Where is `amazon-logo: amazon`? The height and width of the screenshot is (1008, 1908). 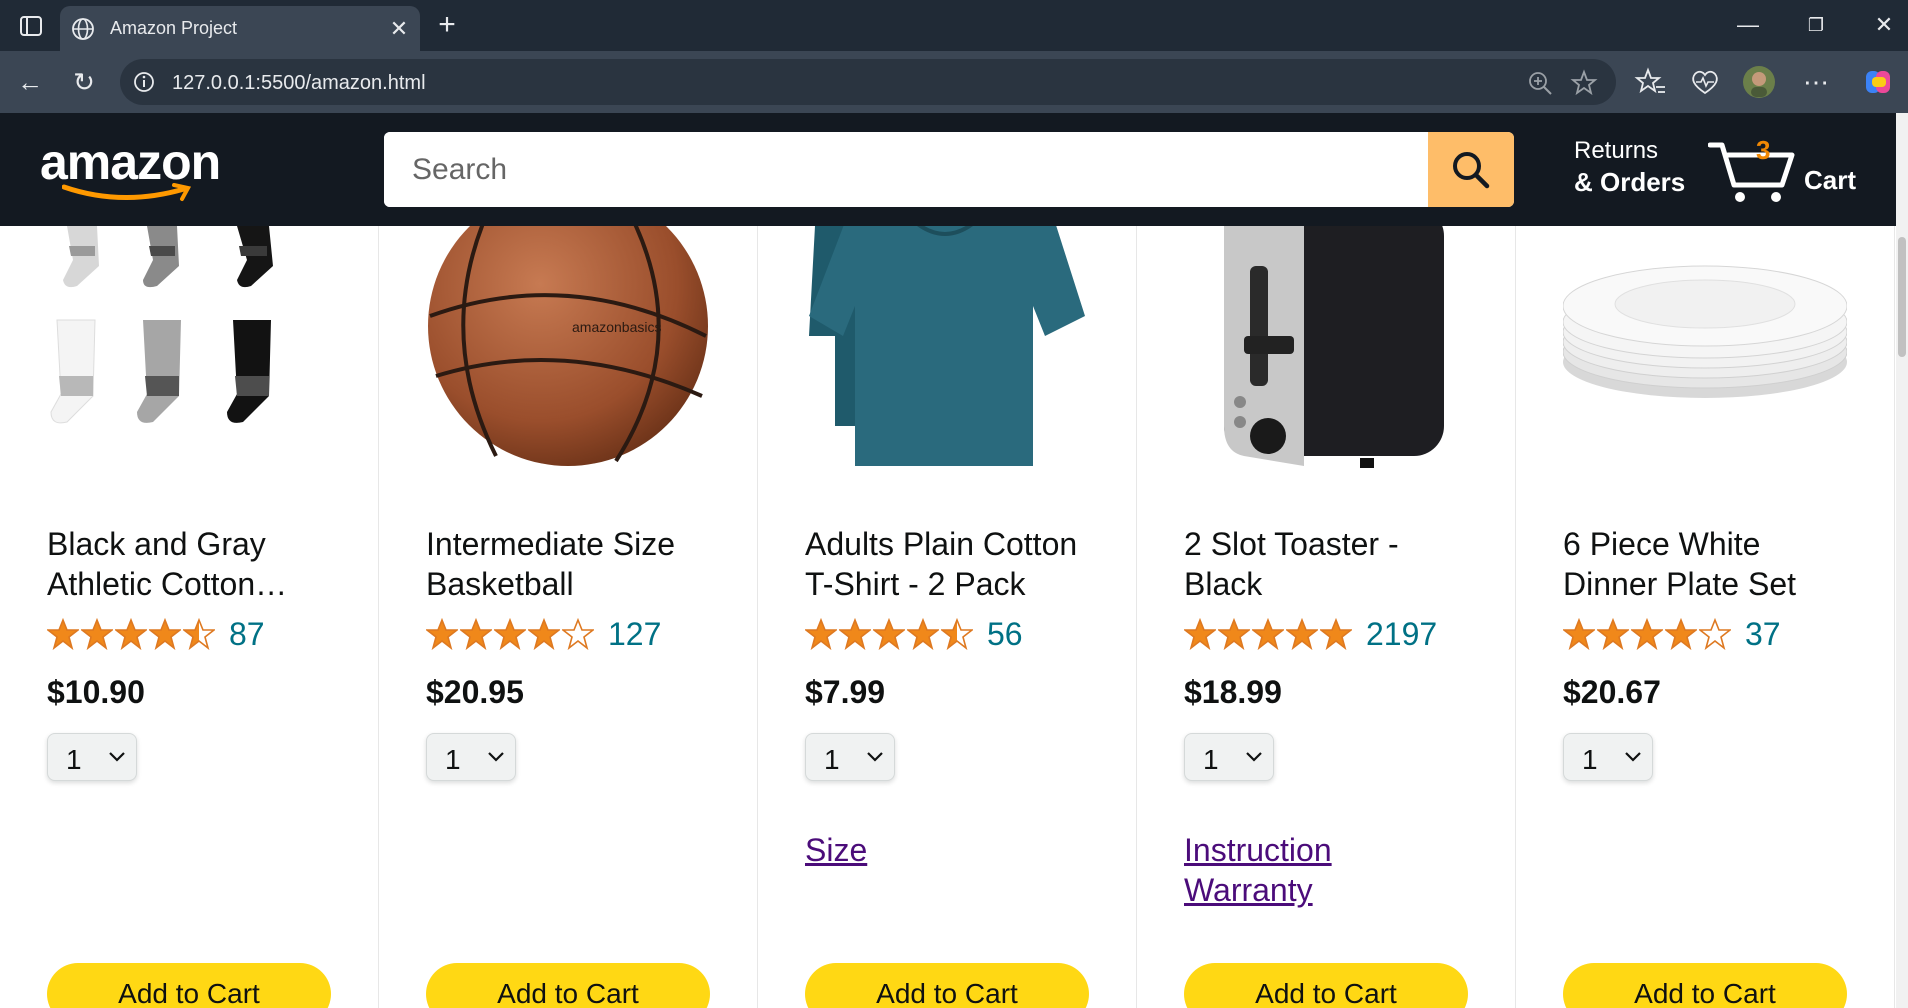 amazon-logo: amazon is located at coordinates (135, 168).